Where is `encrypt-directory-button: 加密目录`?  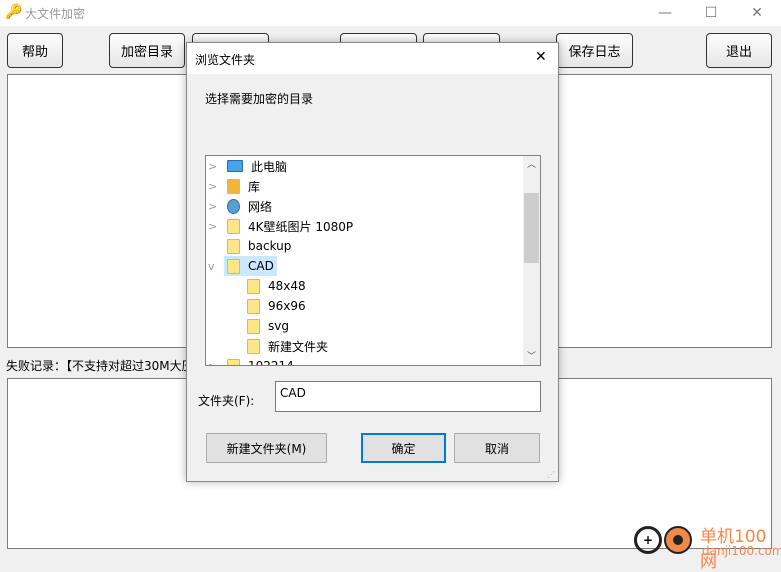 encrypt-directory-button: 加密目录 is located at coordinates (147, 50).